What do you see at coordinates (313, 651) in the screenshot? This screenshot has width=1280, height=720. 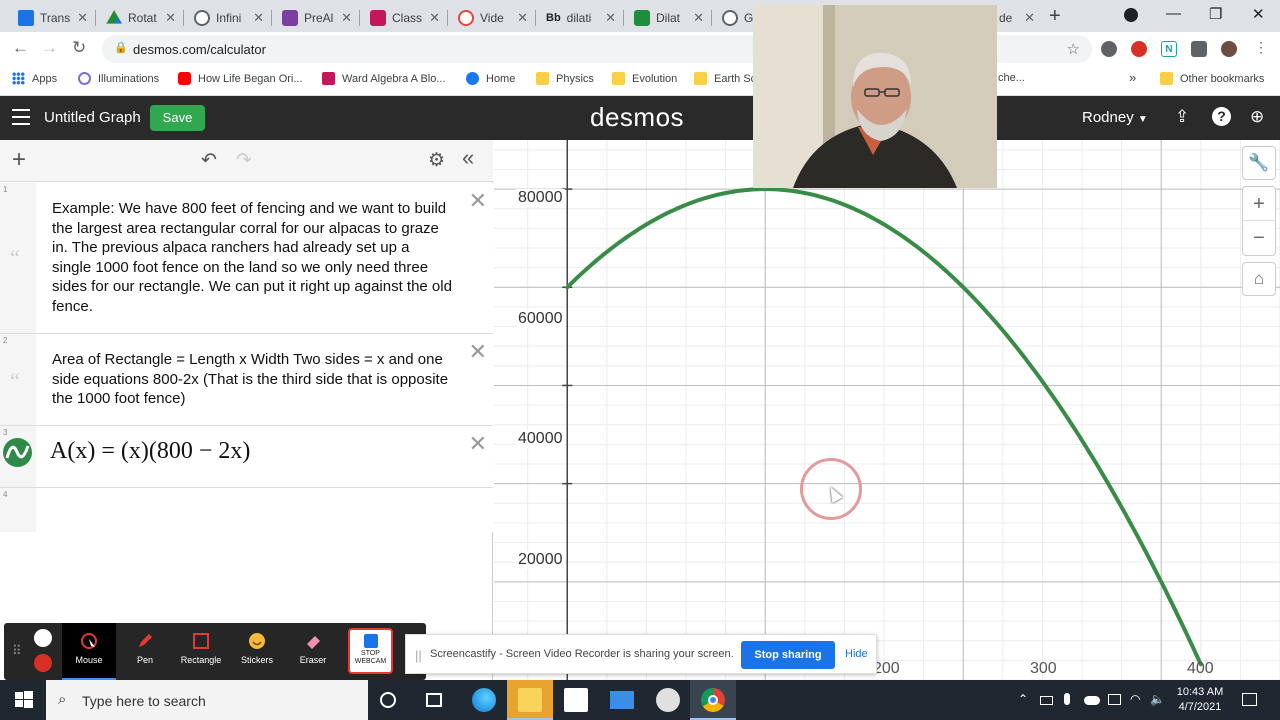 I see `tool-eraser: Eraser` at bounding box center [313, 651].